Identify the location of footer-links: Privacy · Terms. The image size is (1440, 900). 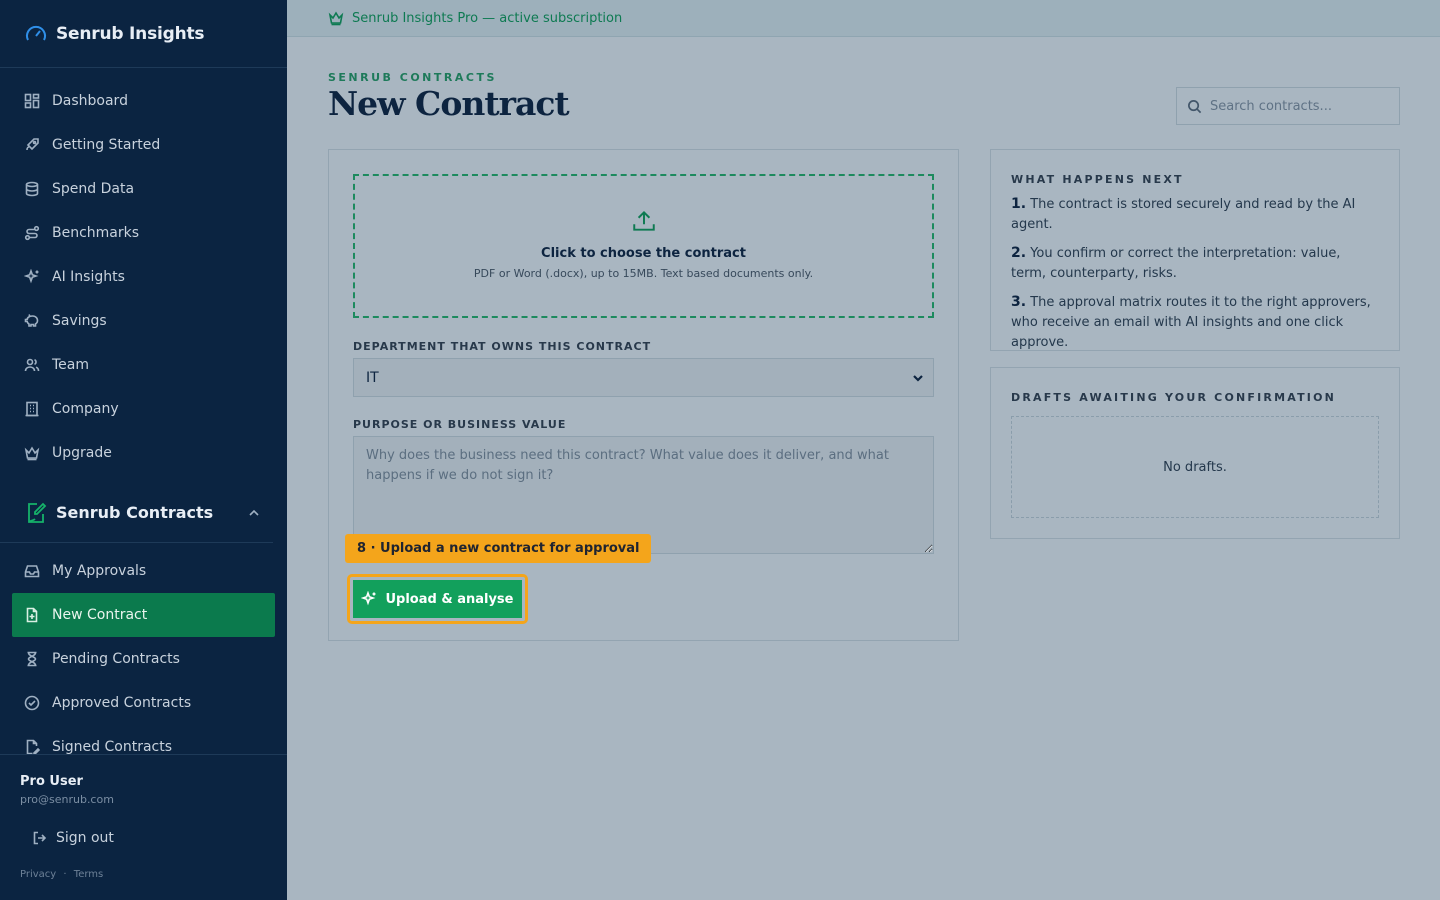
(63, 874).